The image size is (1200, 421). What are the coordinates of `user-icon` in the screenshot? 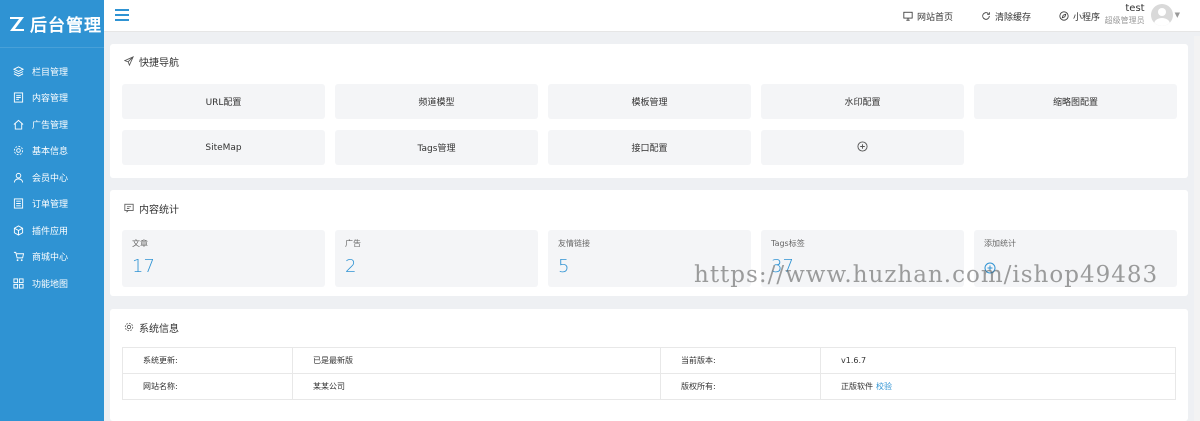 It's located at (18, 177).